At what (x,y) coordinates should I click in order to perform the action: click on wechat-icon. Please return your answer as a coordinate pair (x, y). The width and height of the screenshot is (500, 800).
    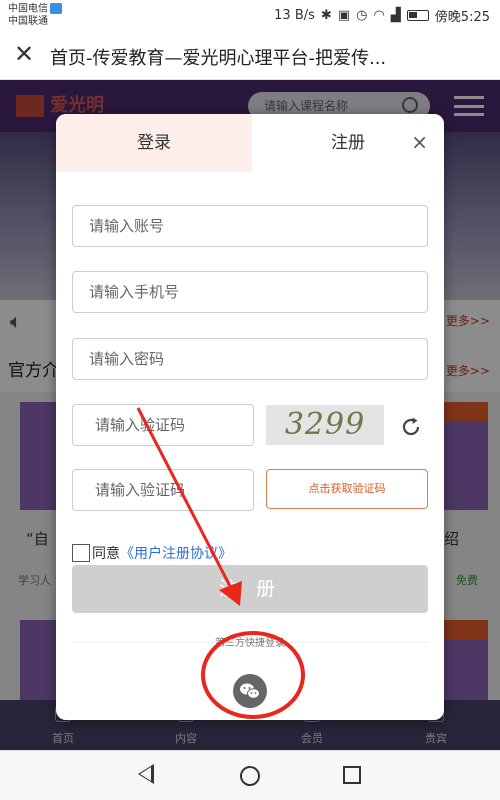
    Looking at the image, I should click on (250, 691).